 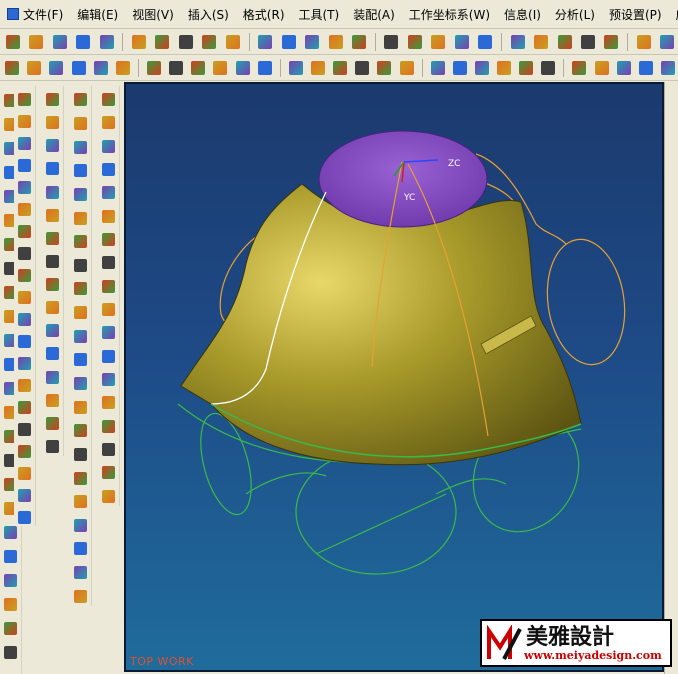 I want to click on menu-analysis: 分析(L), so click(x=575, y=14).